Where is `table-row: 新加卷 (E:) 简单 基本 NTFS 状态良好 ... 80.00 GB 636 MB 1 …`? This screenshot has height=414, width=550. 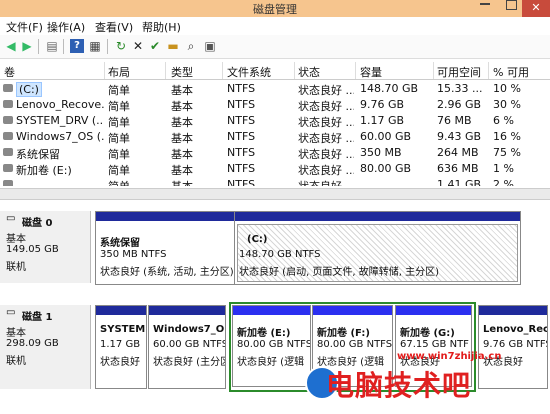 table-row: 新加卷 (E:) 简单 基本 NTFS 状态良好 ... 80.00 GB 636 MB 1 … is located at coordinates (275, 169).